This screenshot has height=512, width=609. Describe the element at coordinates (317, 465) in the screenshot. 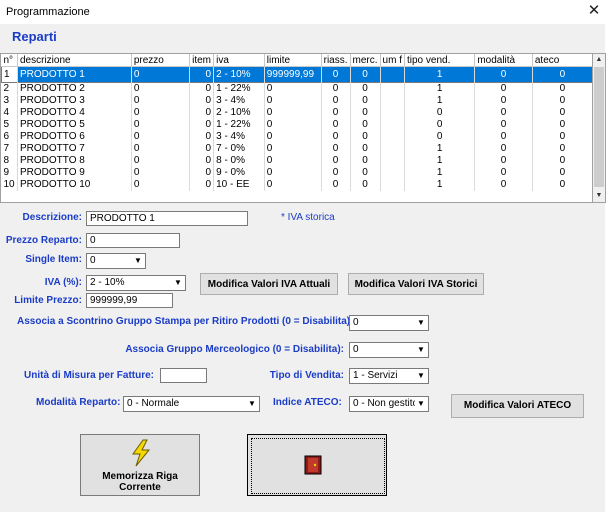

I see `exit-button` at that location.